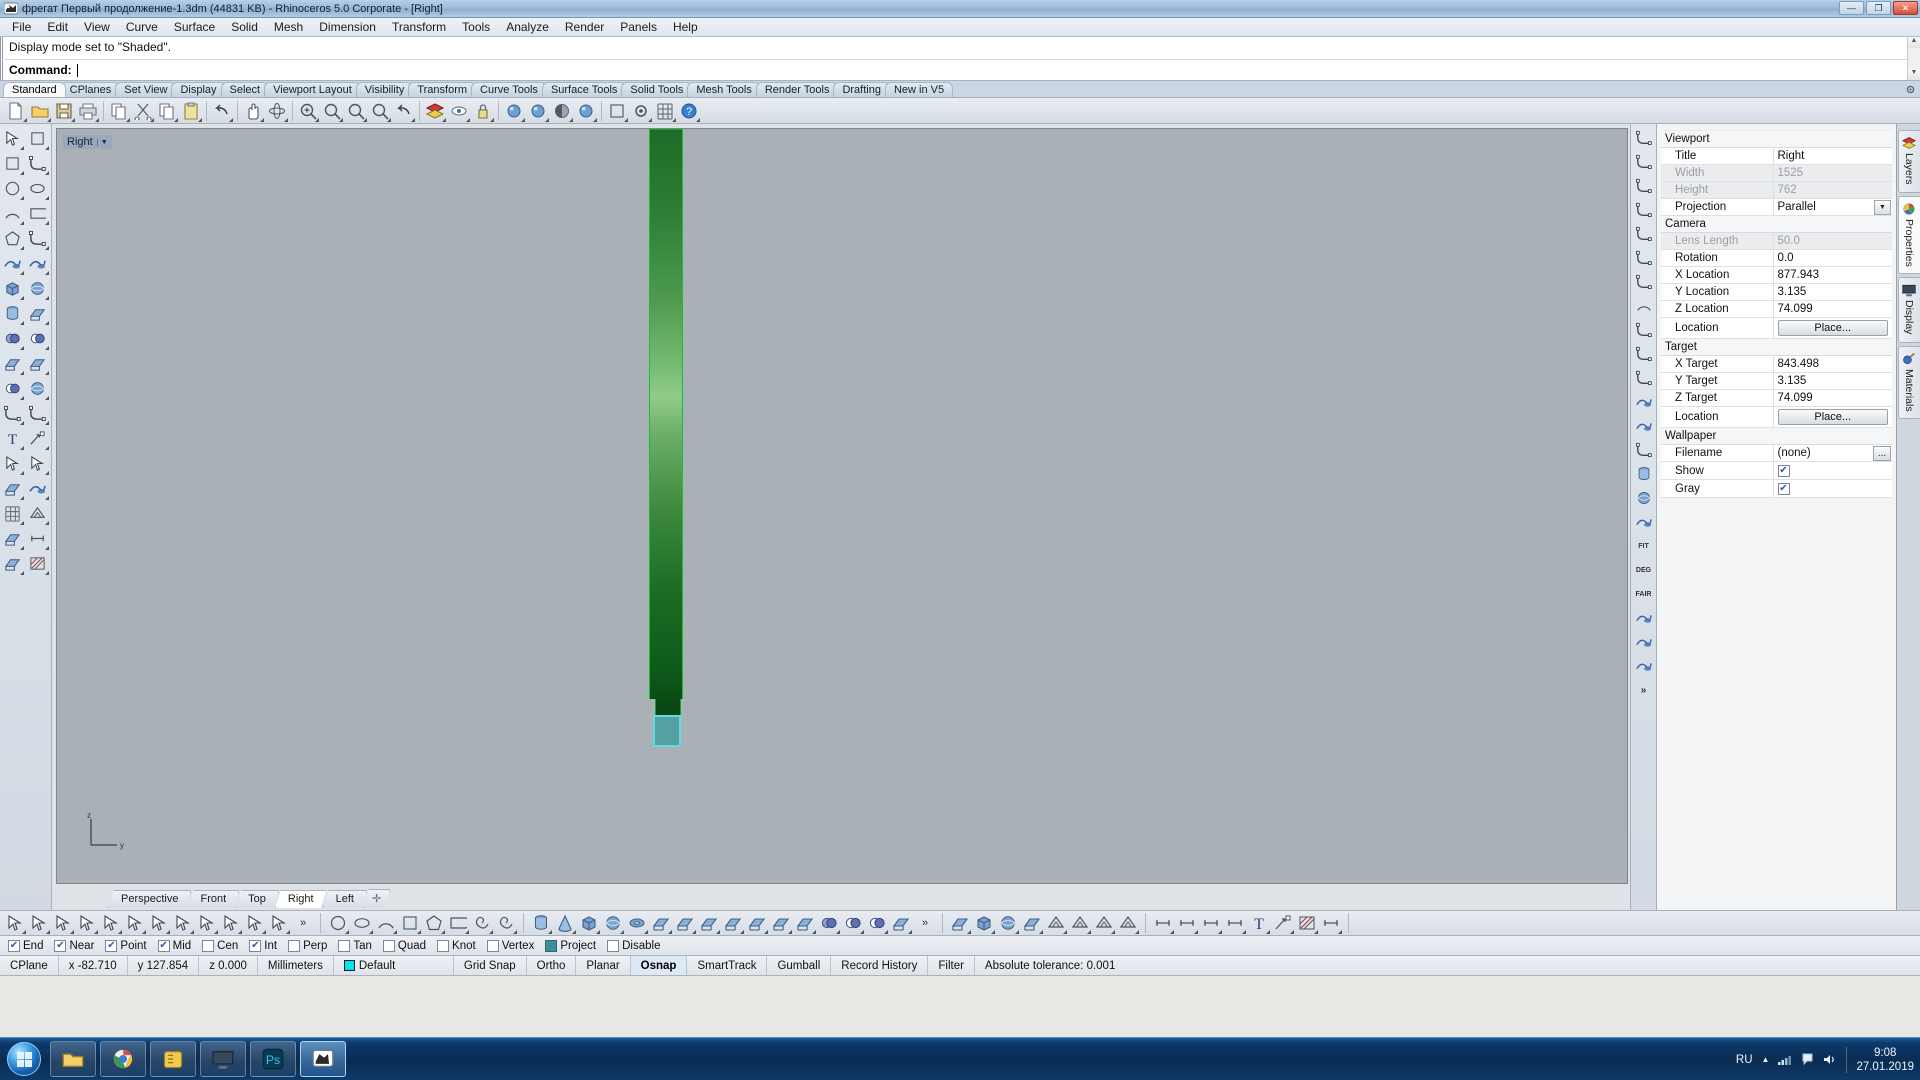 The image size is (1920, 1080). I want to click on cylinder-icon, so click(12, 313).